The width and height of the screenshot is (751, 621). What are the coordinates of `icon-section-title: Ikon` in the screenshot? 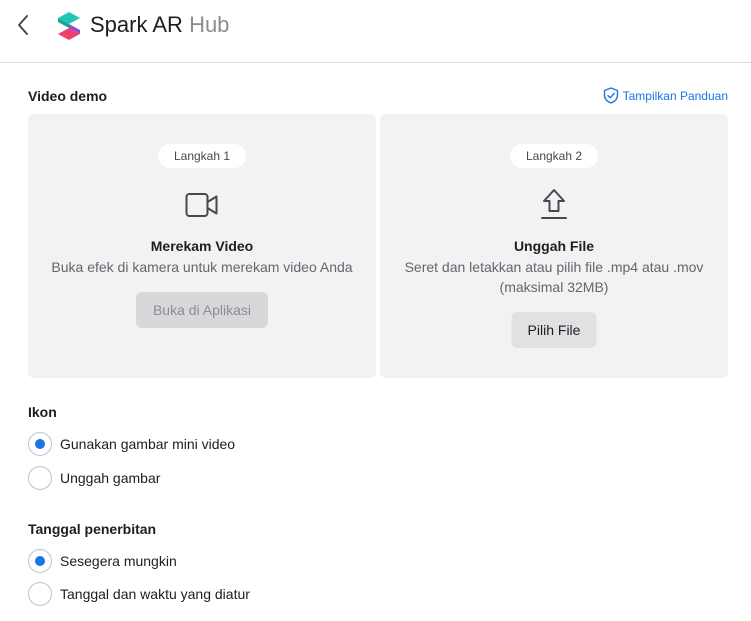 It's located at (42, 412).